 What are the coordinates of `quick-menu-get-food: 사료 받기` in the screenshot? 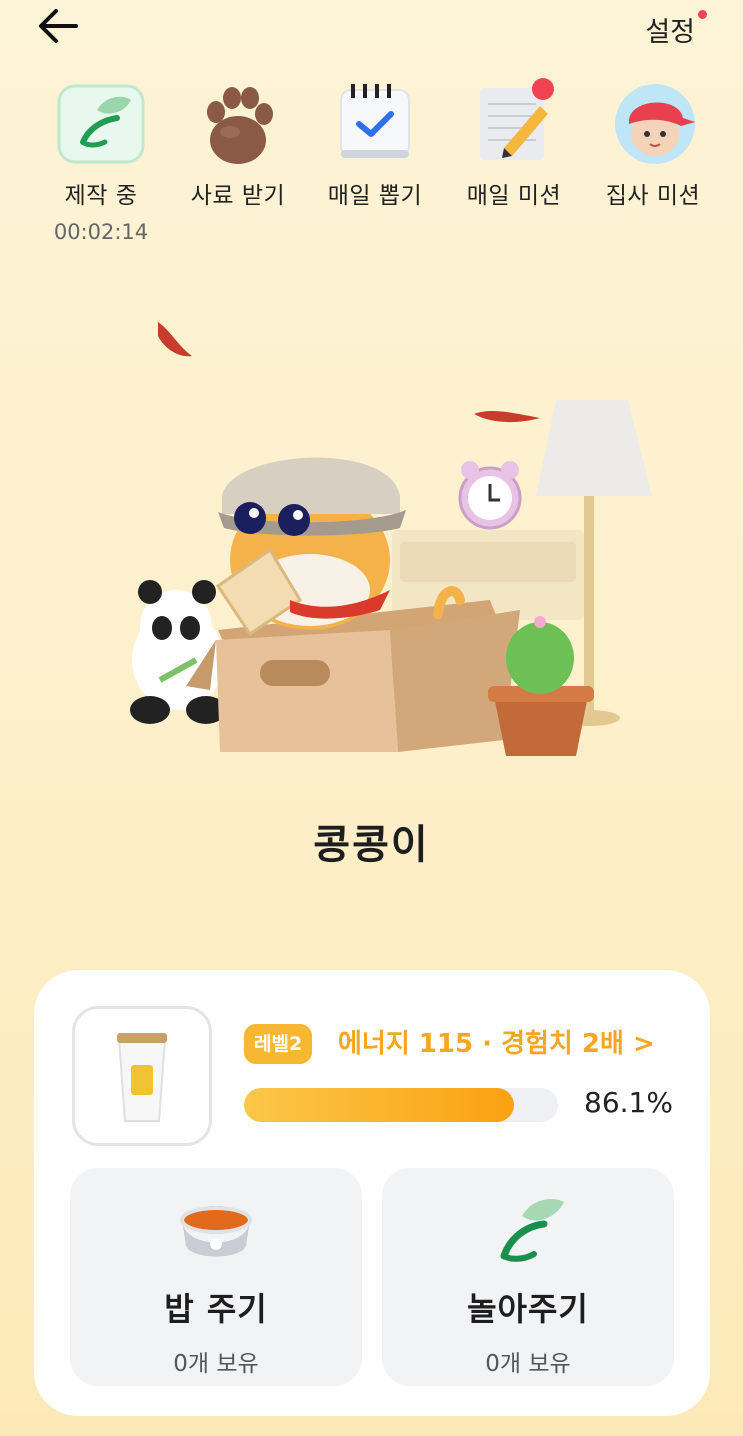 It's located at (238, 147).